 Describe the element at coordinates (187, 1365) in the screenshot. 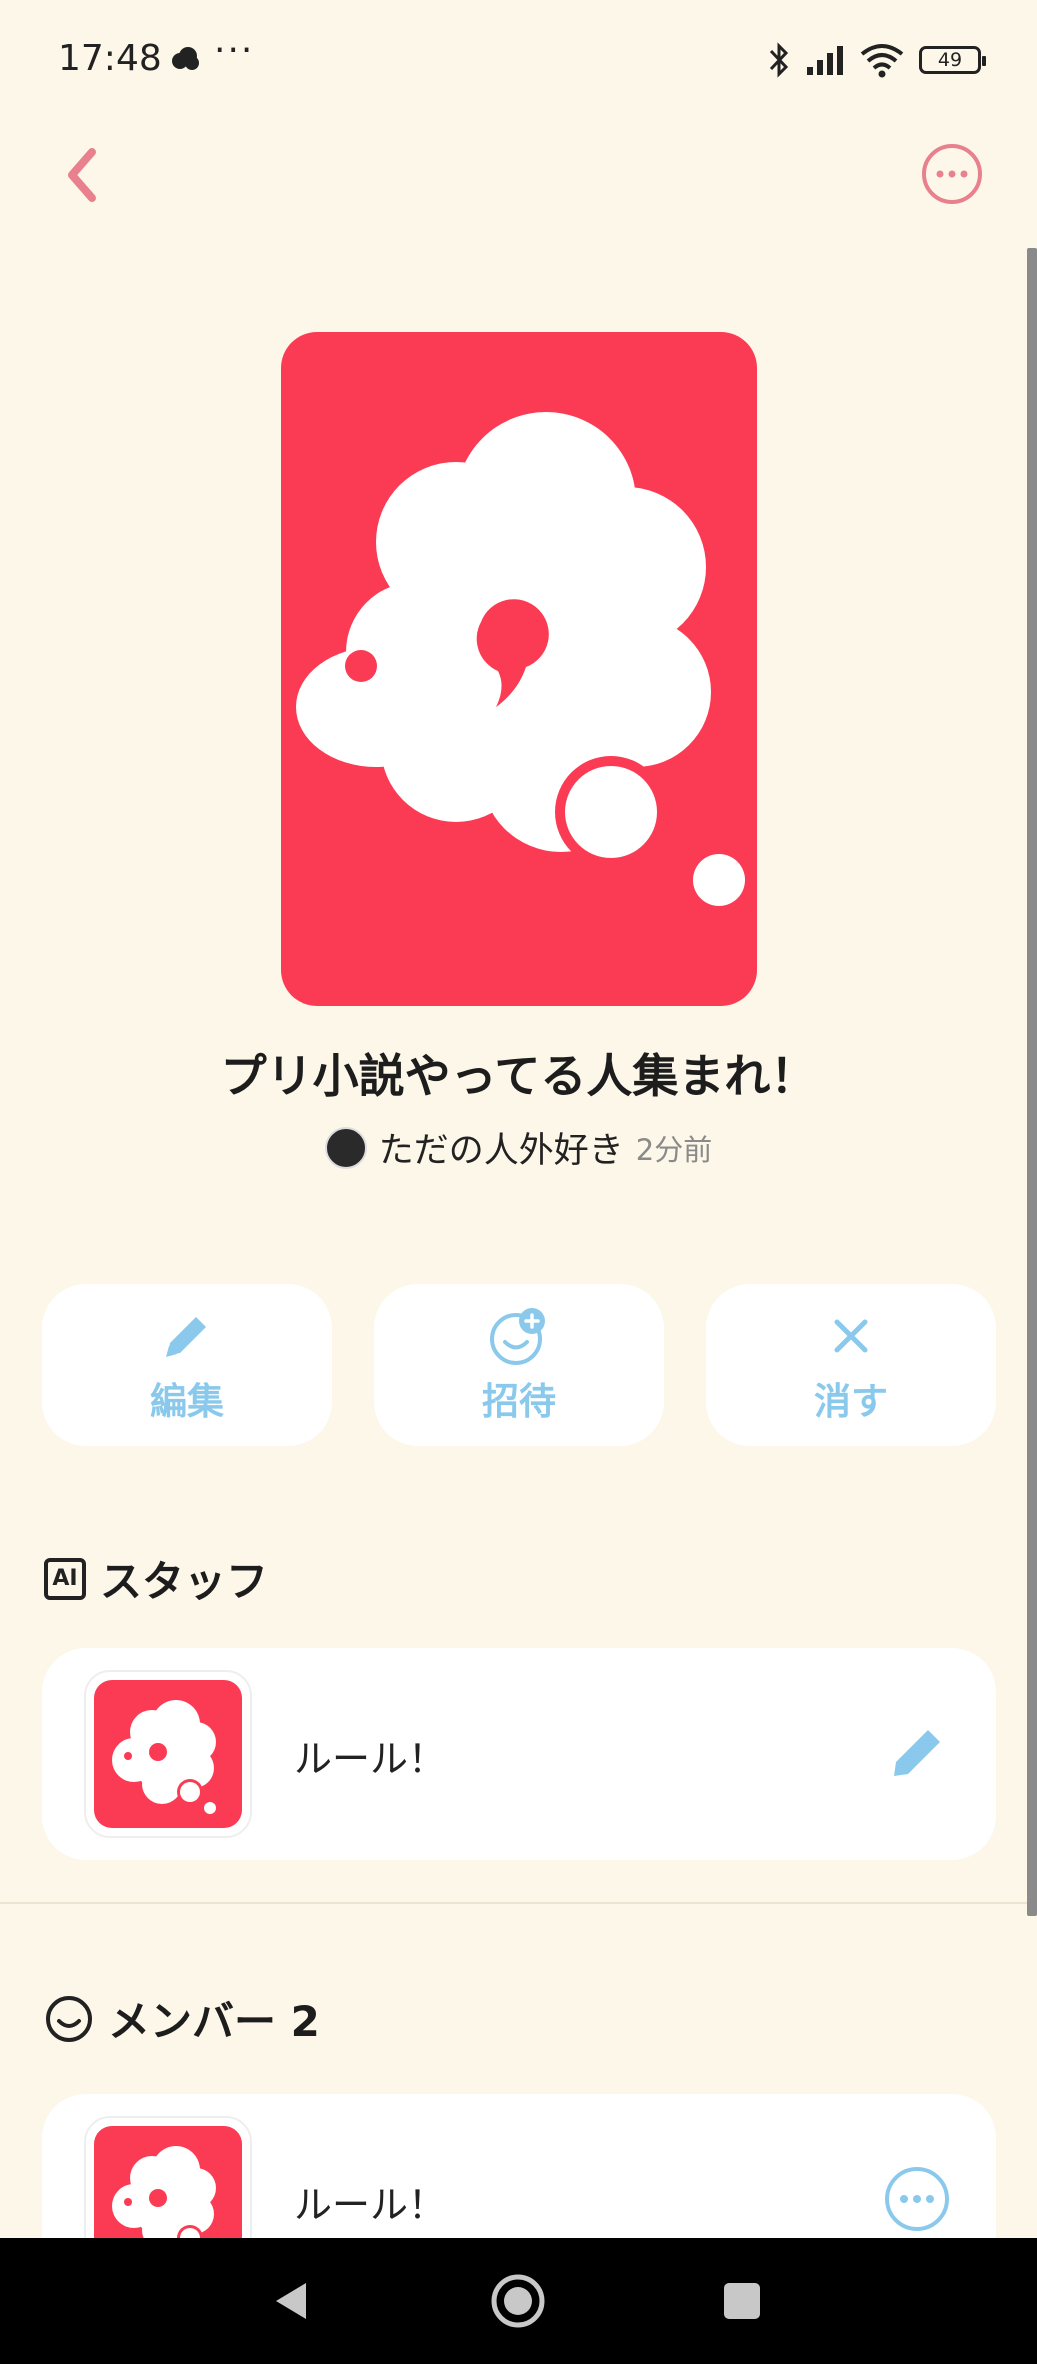

I see `edit-button: 編集` at that location.